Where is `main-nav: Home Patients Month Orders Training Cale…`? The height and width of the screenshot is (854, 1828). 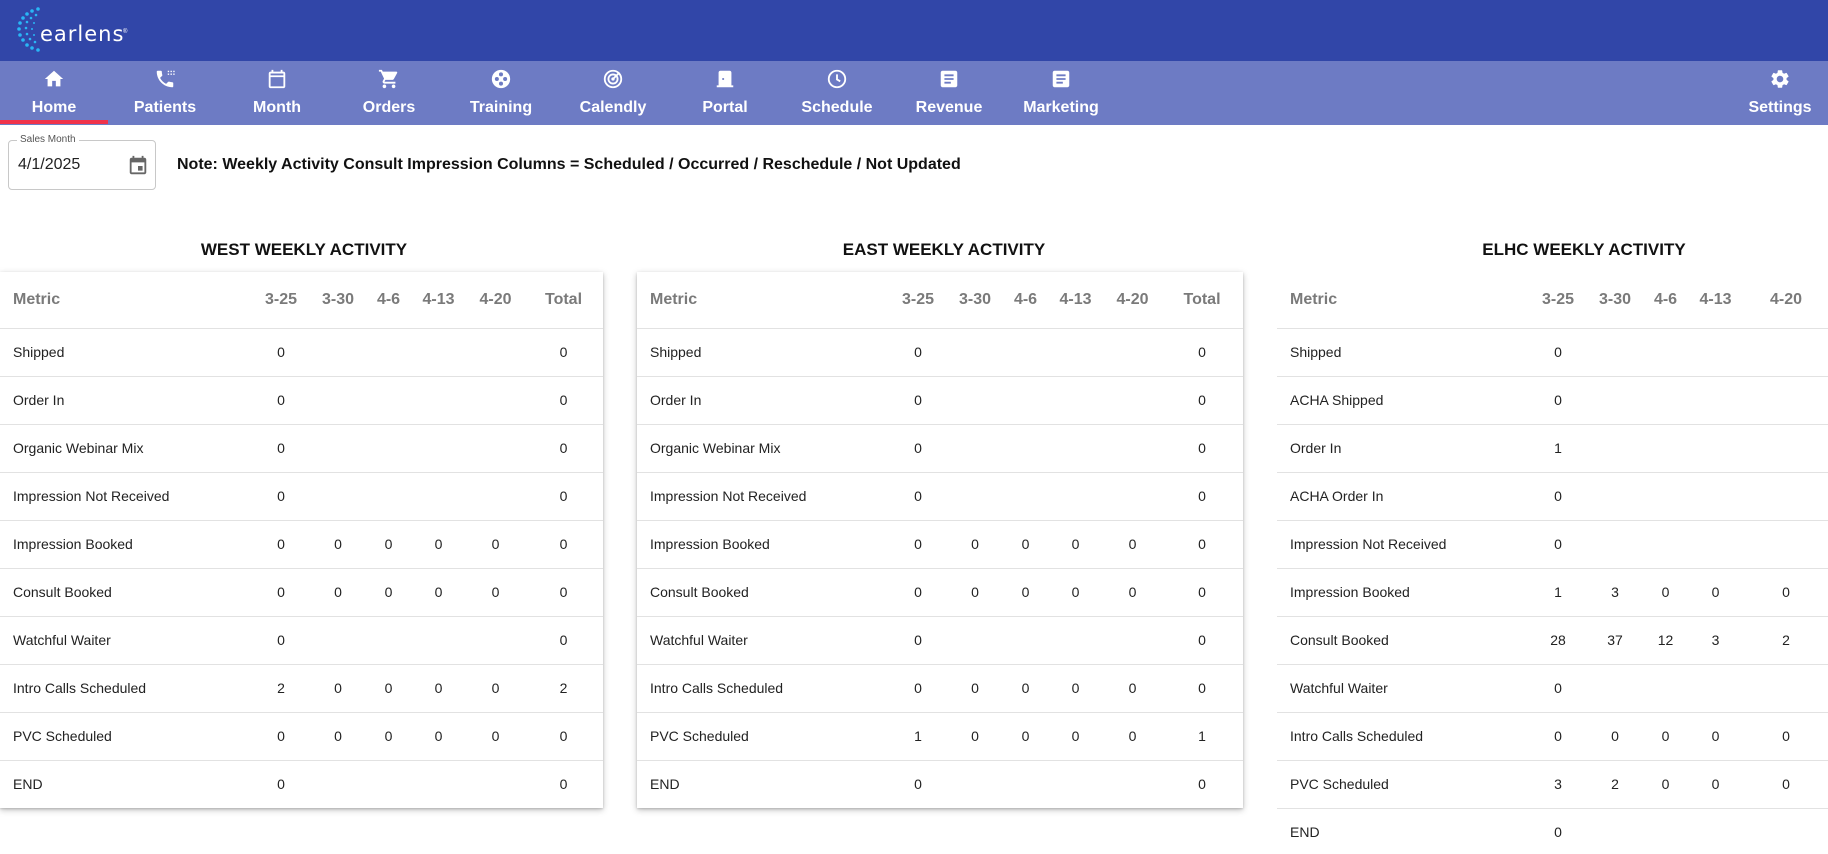 main-nav: Home Patients Month Orders Training Cale… is located at coordinates (914, 93).